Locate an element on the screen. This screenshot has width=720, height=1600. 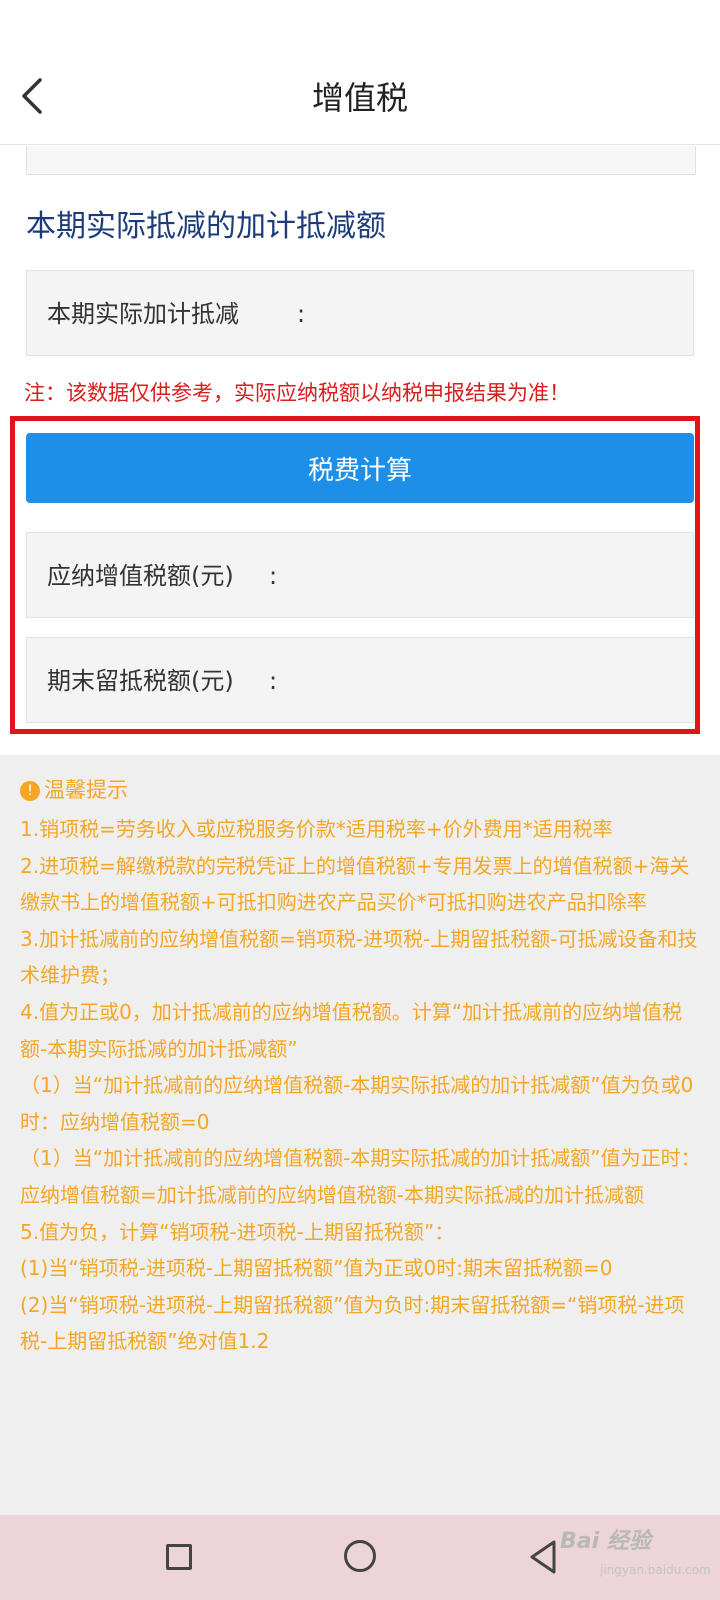
system-nav-bar: Bai 经验 jingyan.baidu.com is located at coordinates (360, 1557).